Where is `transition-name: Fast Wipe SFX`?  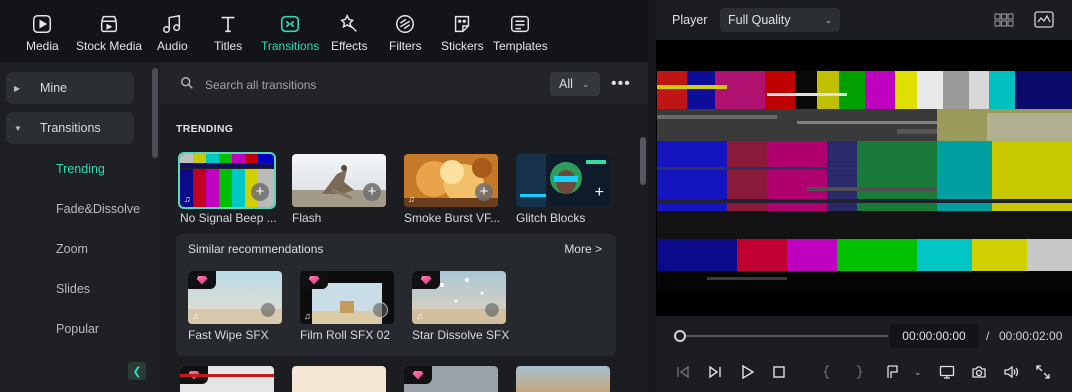
transition-name: Fast Wipe SFX is located at coordinates (228, 335).